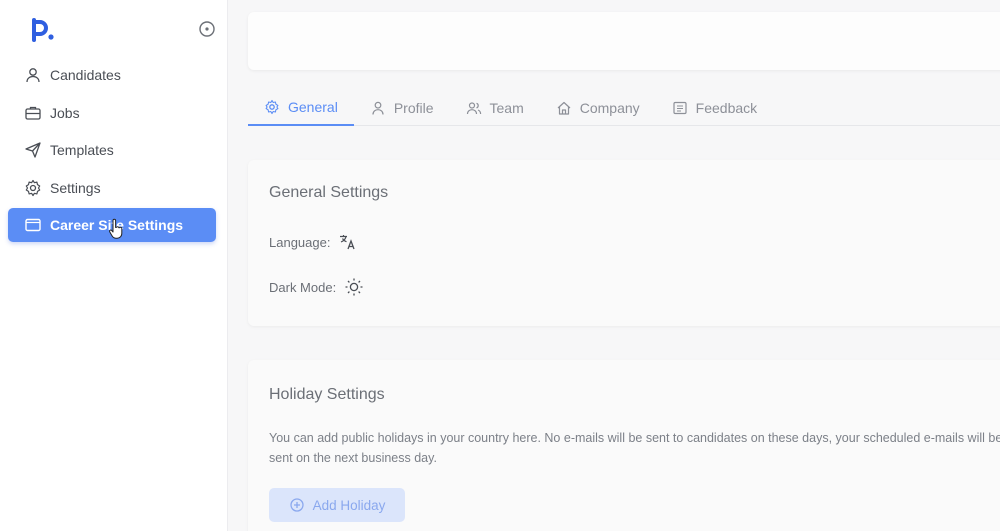  Describe the element at coordinates (506, 108) in the screenshot. I see `tab-label: Team` at that location.